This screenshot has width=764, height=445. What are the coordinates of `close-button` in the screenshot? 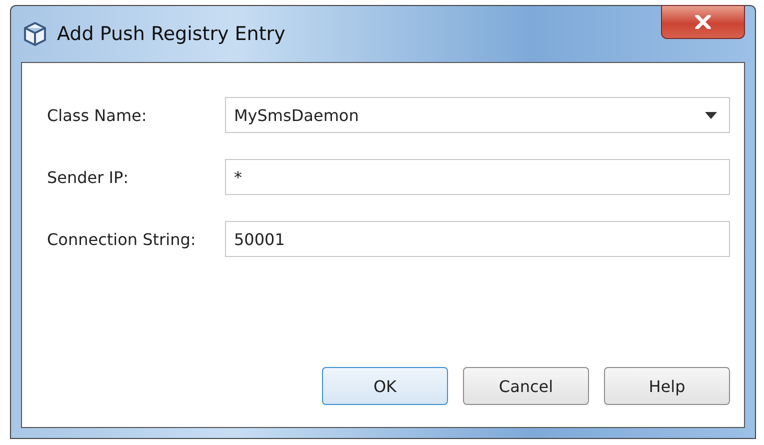 It's located at (703, 22).